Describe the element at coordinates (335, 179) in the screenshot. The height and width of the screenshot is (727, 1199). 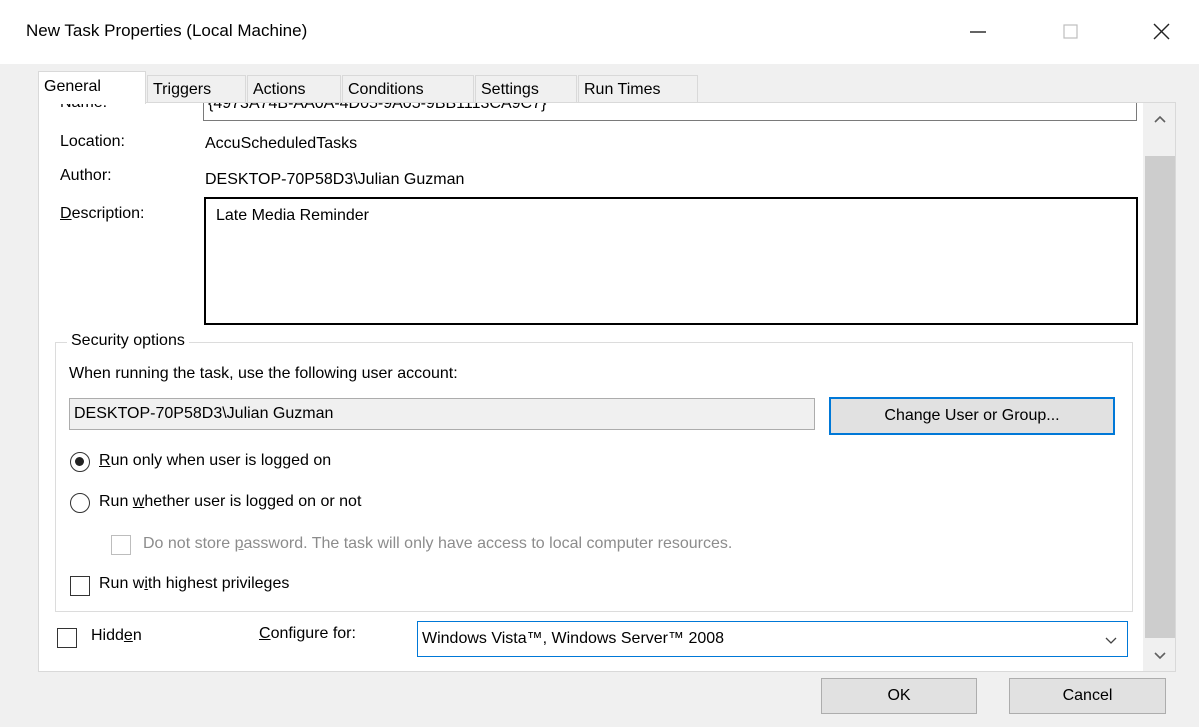
I see `author-value: DESKTOP-70P58D3\Julian Guzman` at that location.